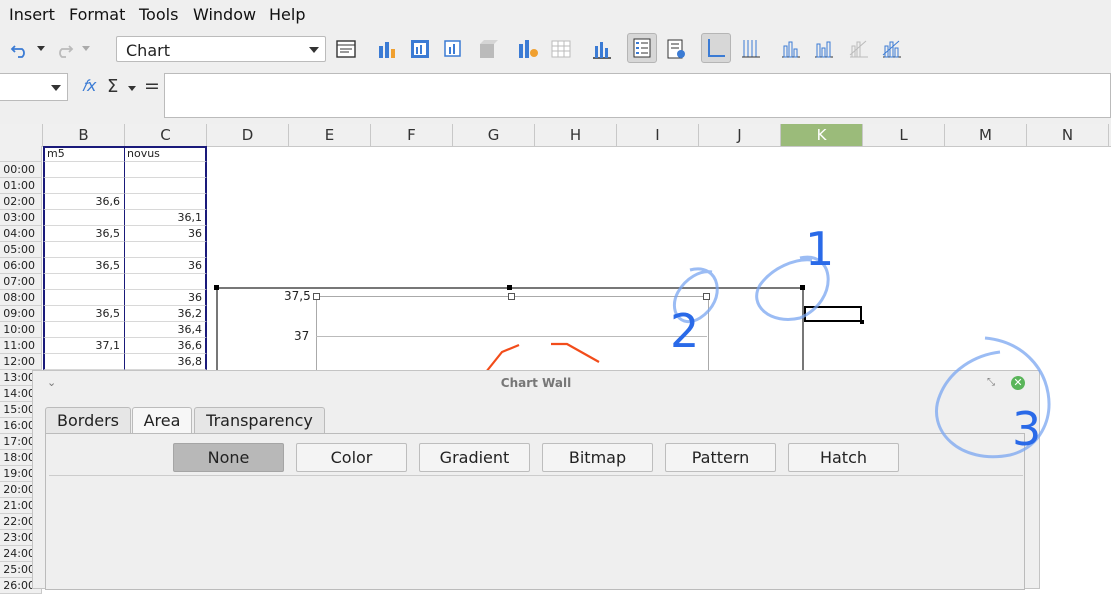 This screenshot has height=594, width=1111. Describe the element at coordinates (330, 135) in the screenshot. I see `column-header-e: E` at that location.